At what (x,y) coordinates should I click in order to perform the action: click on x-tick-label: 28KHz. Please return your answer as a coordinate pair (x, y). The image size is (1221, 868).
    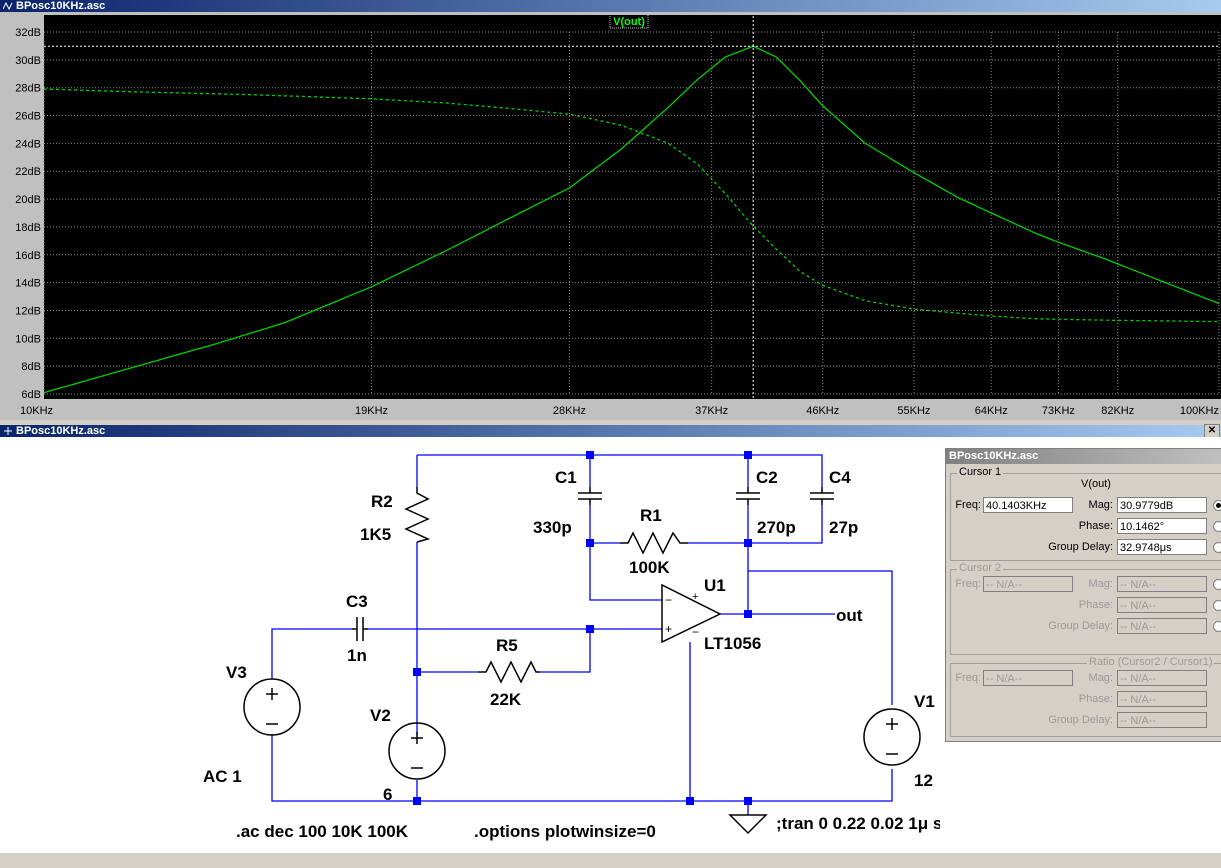
    Looking at the image, I should click on (569, 411).